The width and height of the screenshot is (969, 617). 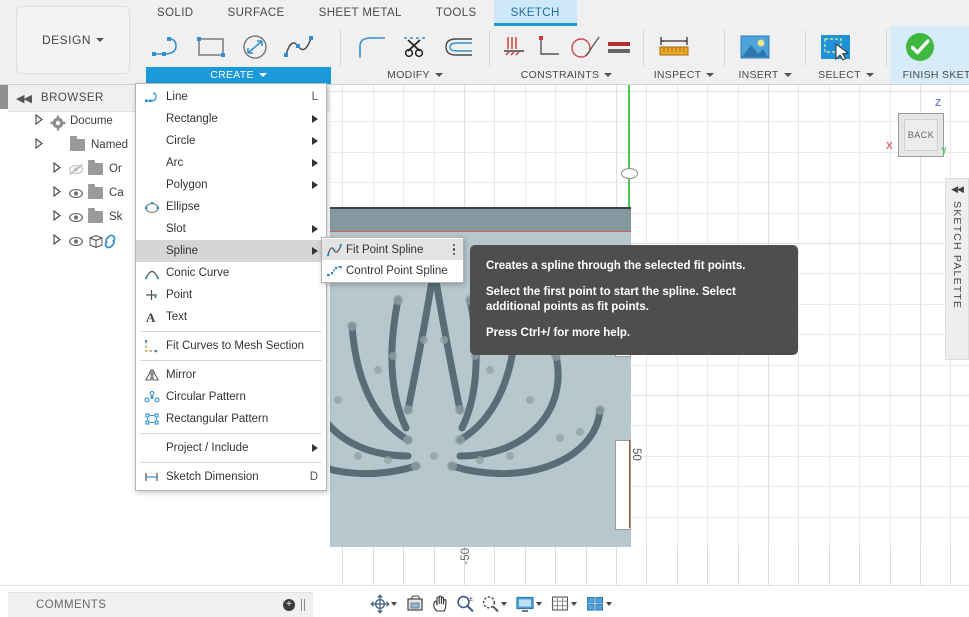 I want to click on folder-icon, so click(x=95, y=215).